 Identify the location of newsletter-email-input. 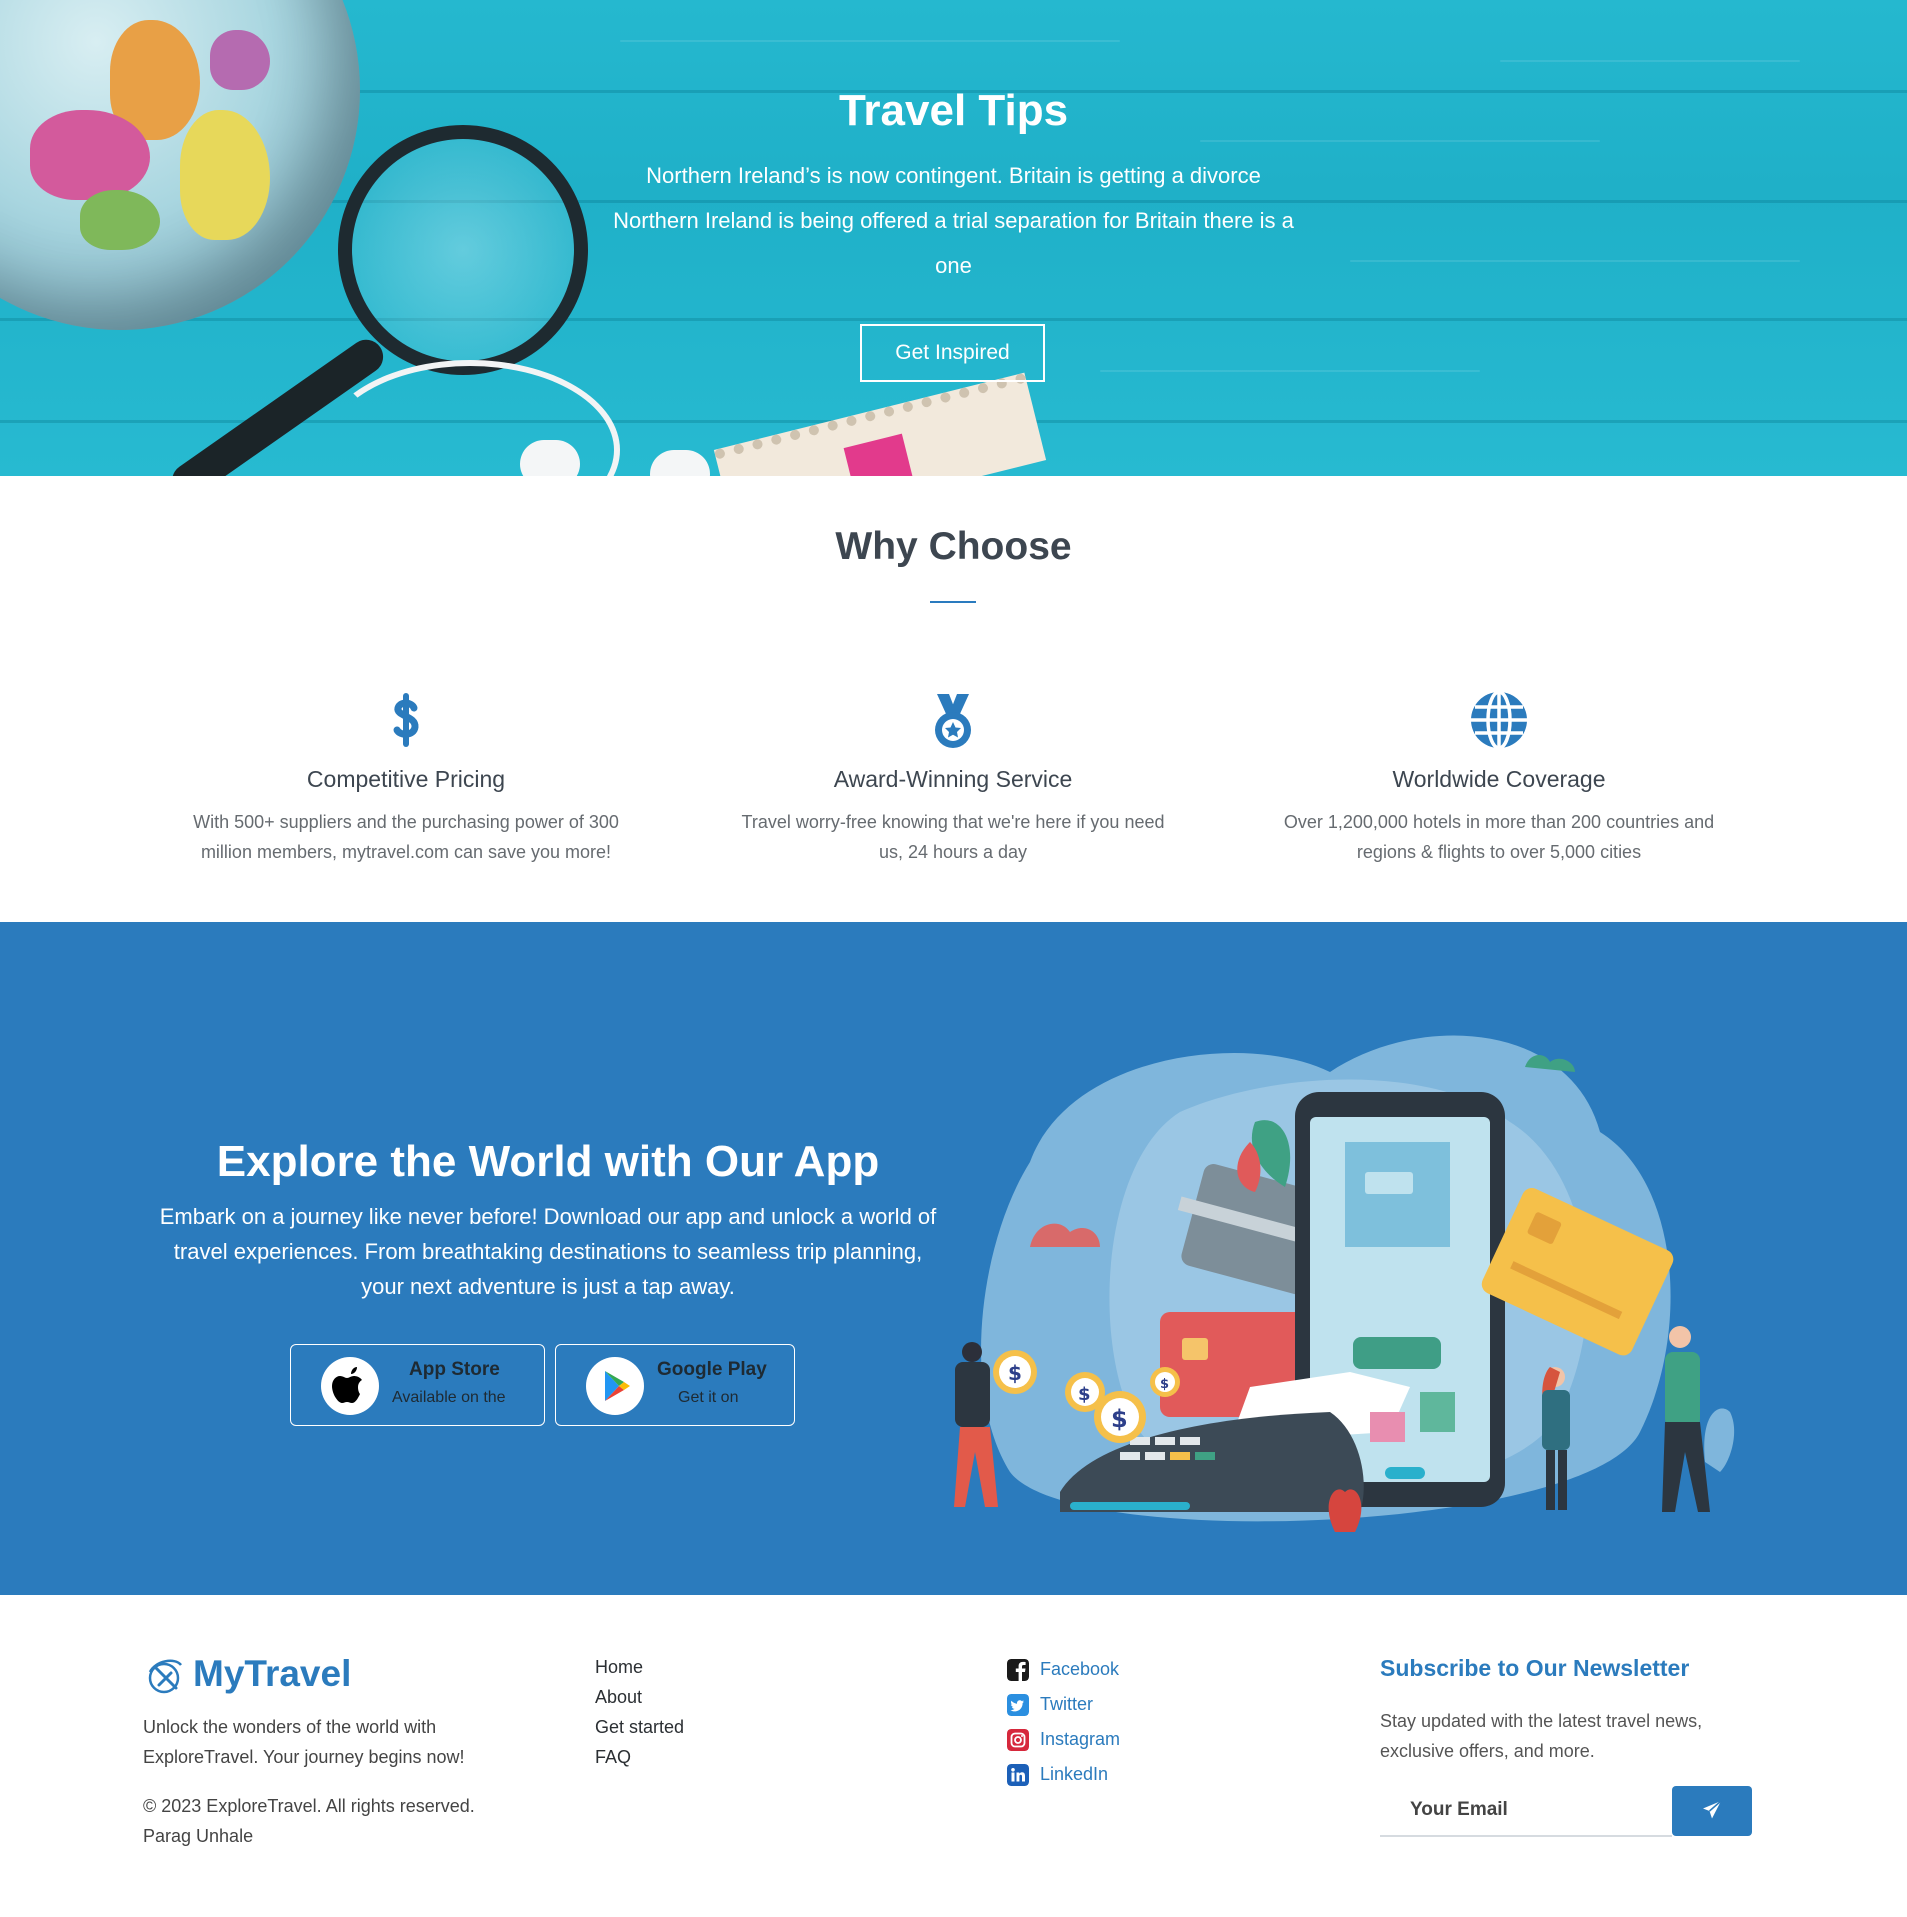
(1526, 1811).